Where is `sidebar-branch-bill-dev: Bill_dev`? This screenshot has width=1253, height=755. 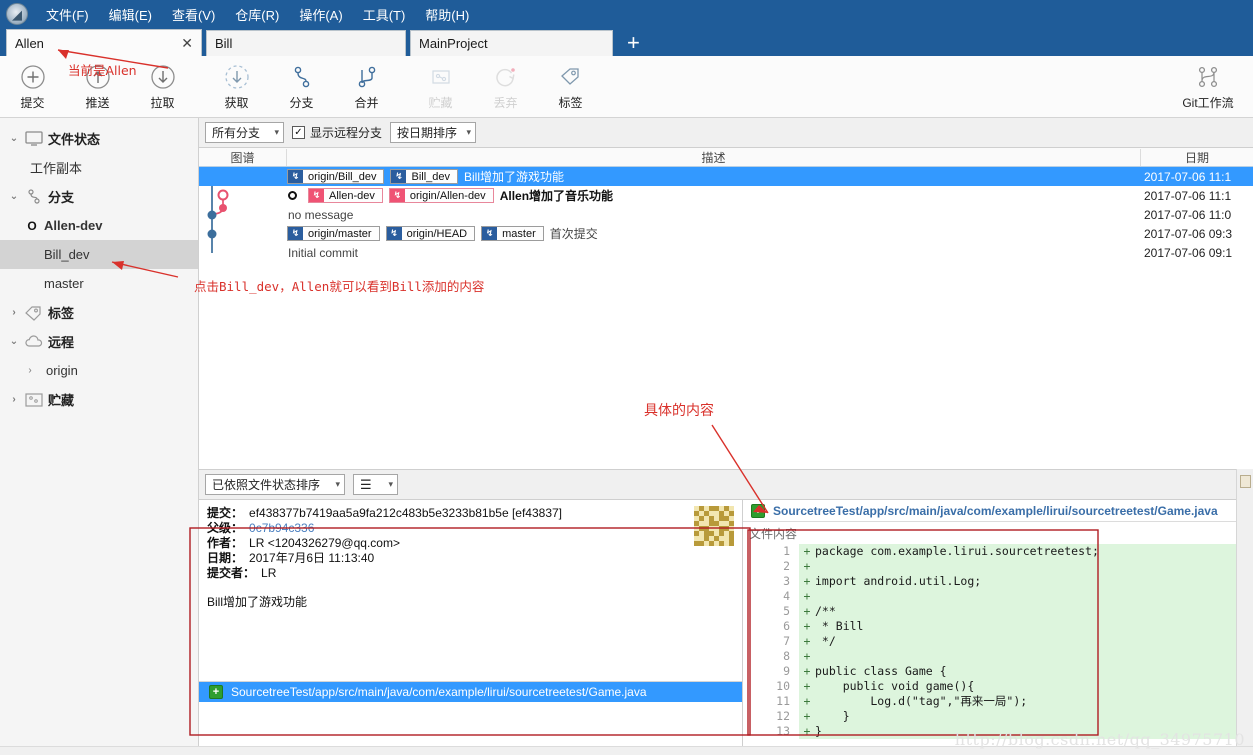
sidebar-branch-bill-dev: Bill_dev is located at coordinates (99, 254).